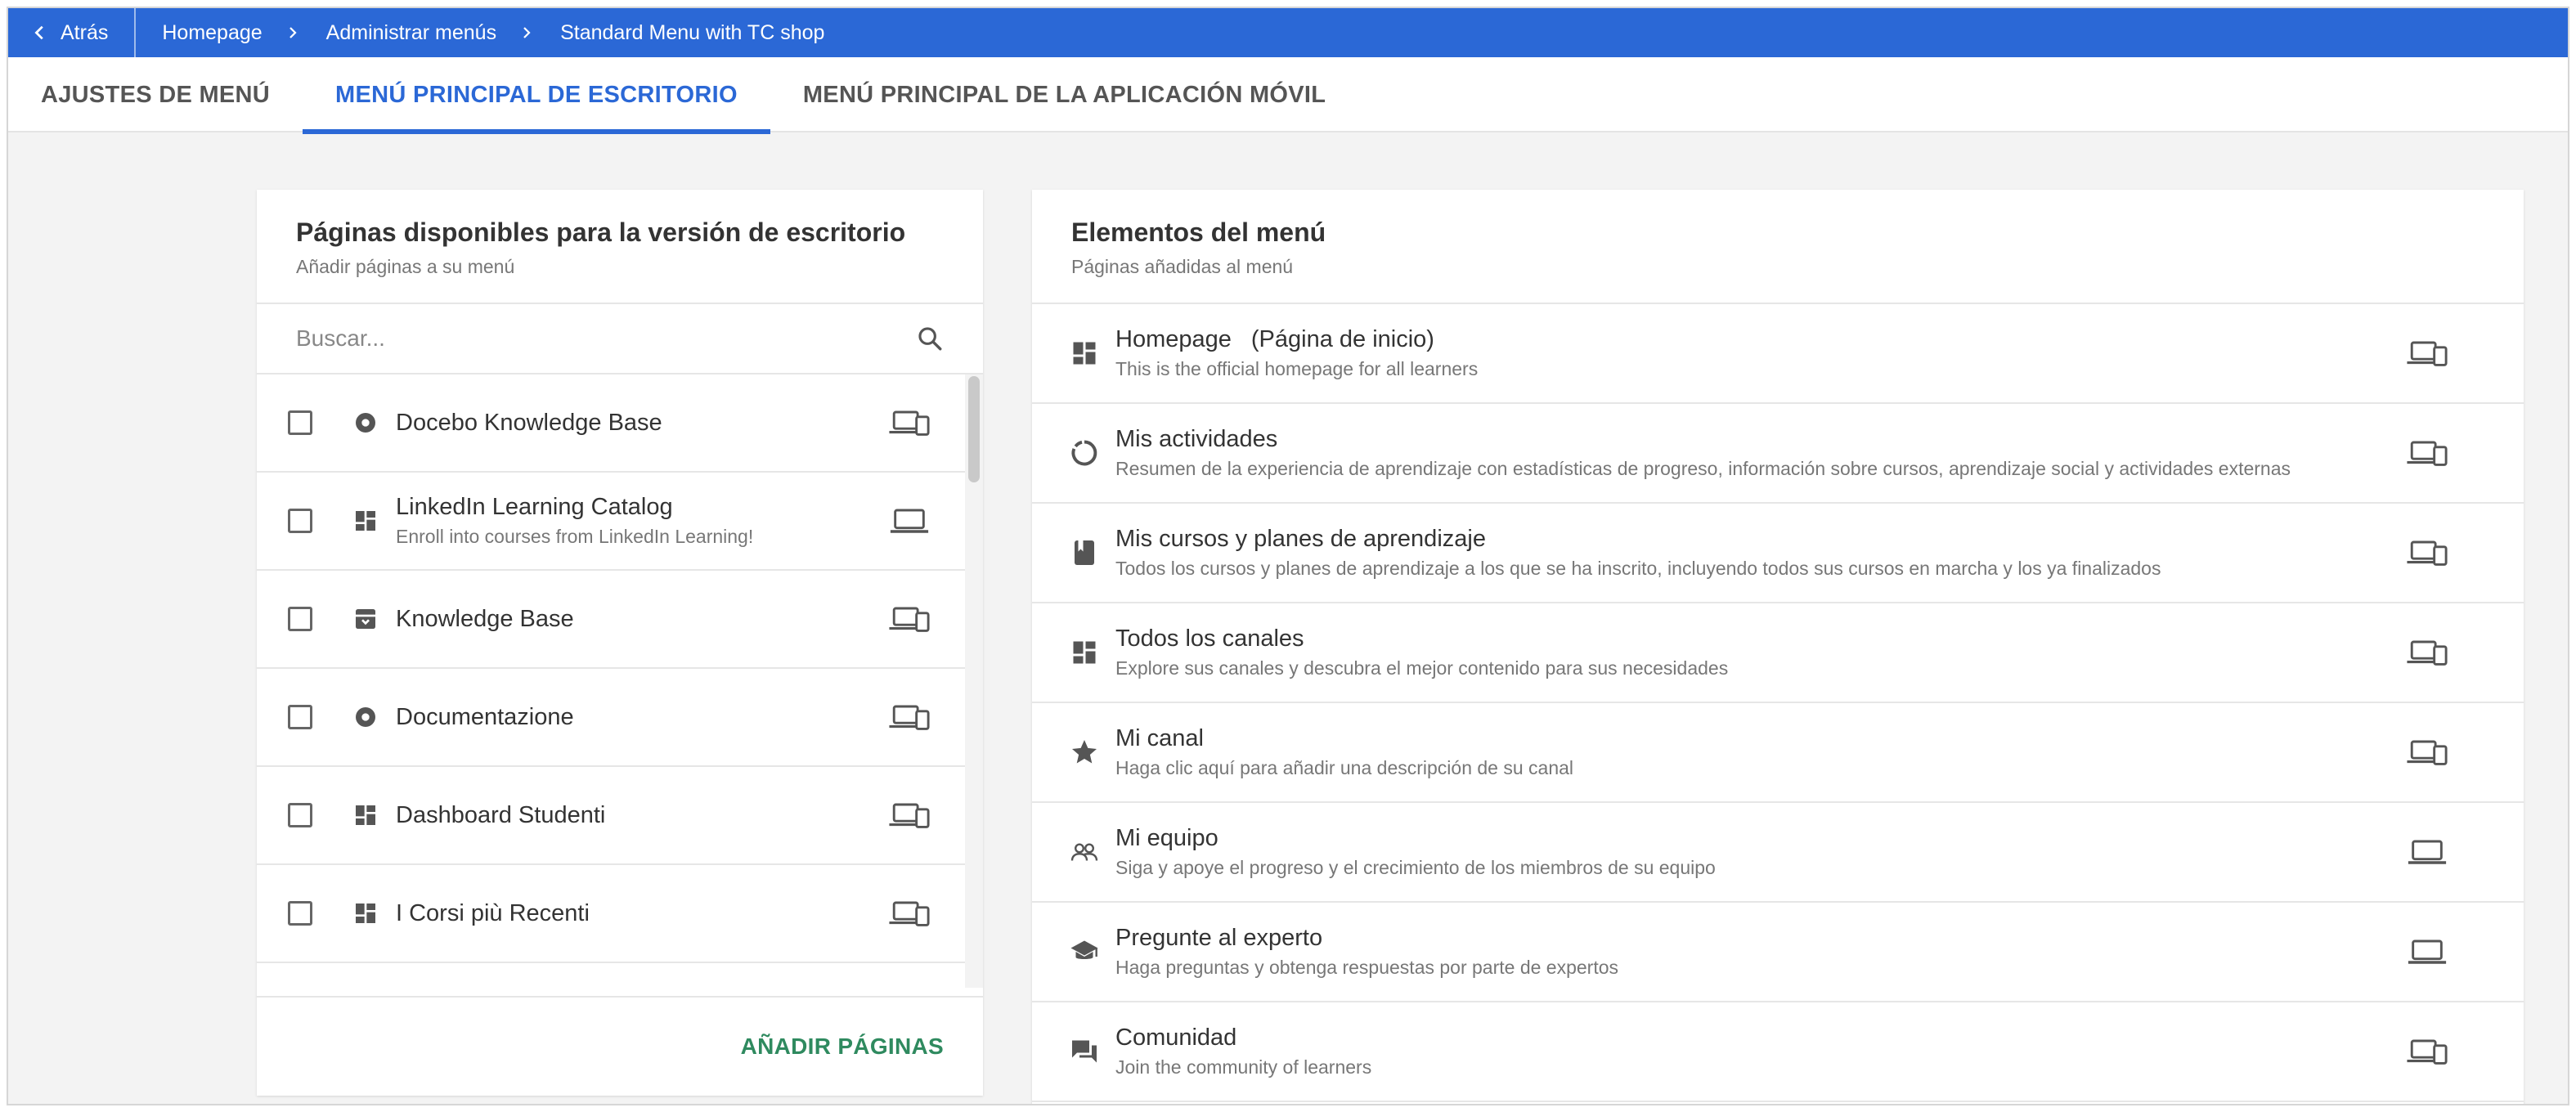  Describe the element at coordinates (1752, 938) in the screenshot. I see `menu-item-title: Pregunte al experto` at that location.